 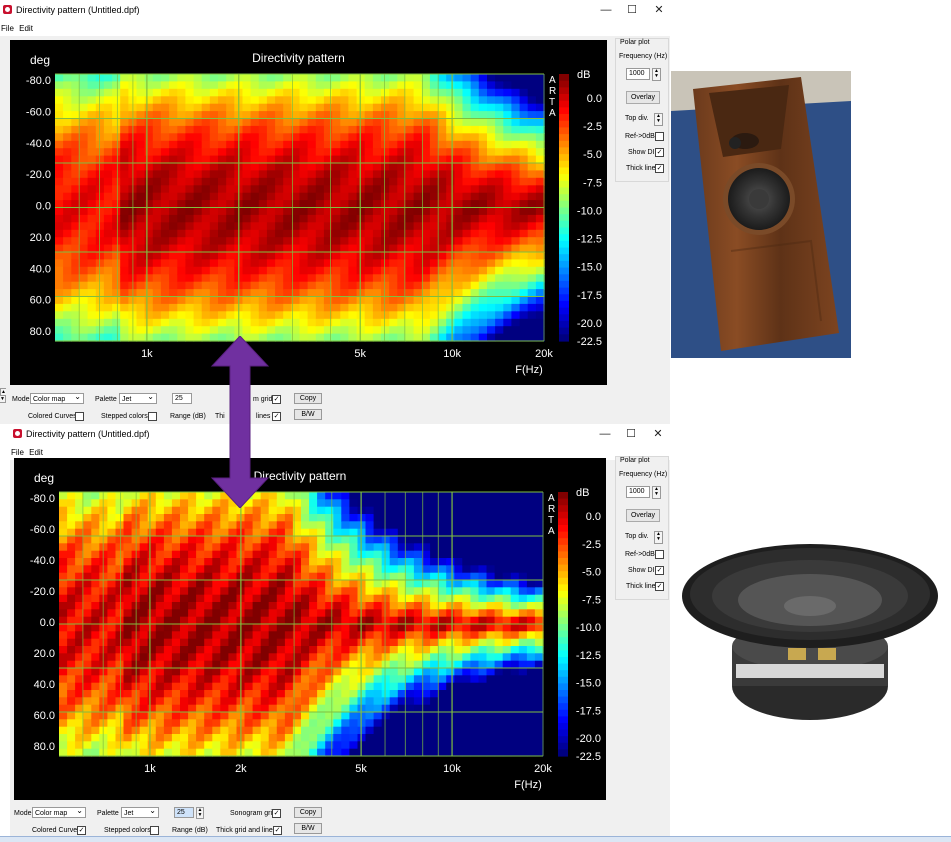 What do you see at coordinates (641, 152) in the screenshot?
I see `show-di-label: Show DI` at bounding box center [641, 152].